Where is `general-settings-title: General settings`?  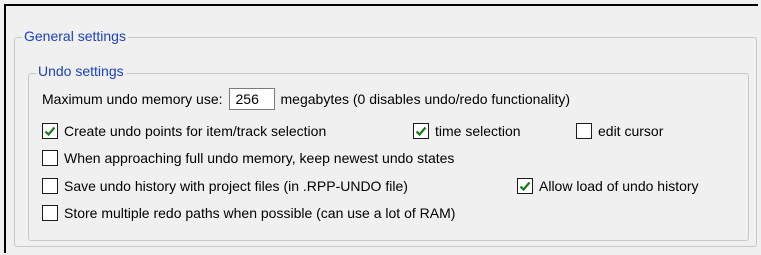 general-settings-title: General settings is located at coordinates (75, 36).